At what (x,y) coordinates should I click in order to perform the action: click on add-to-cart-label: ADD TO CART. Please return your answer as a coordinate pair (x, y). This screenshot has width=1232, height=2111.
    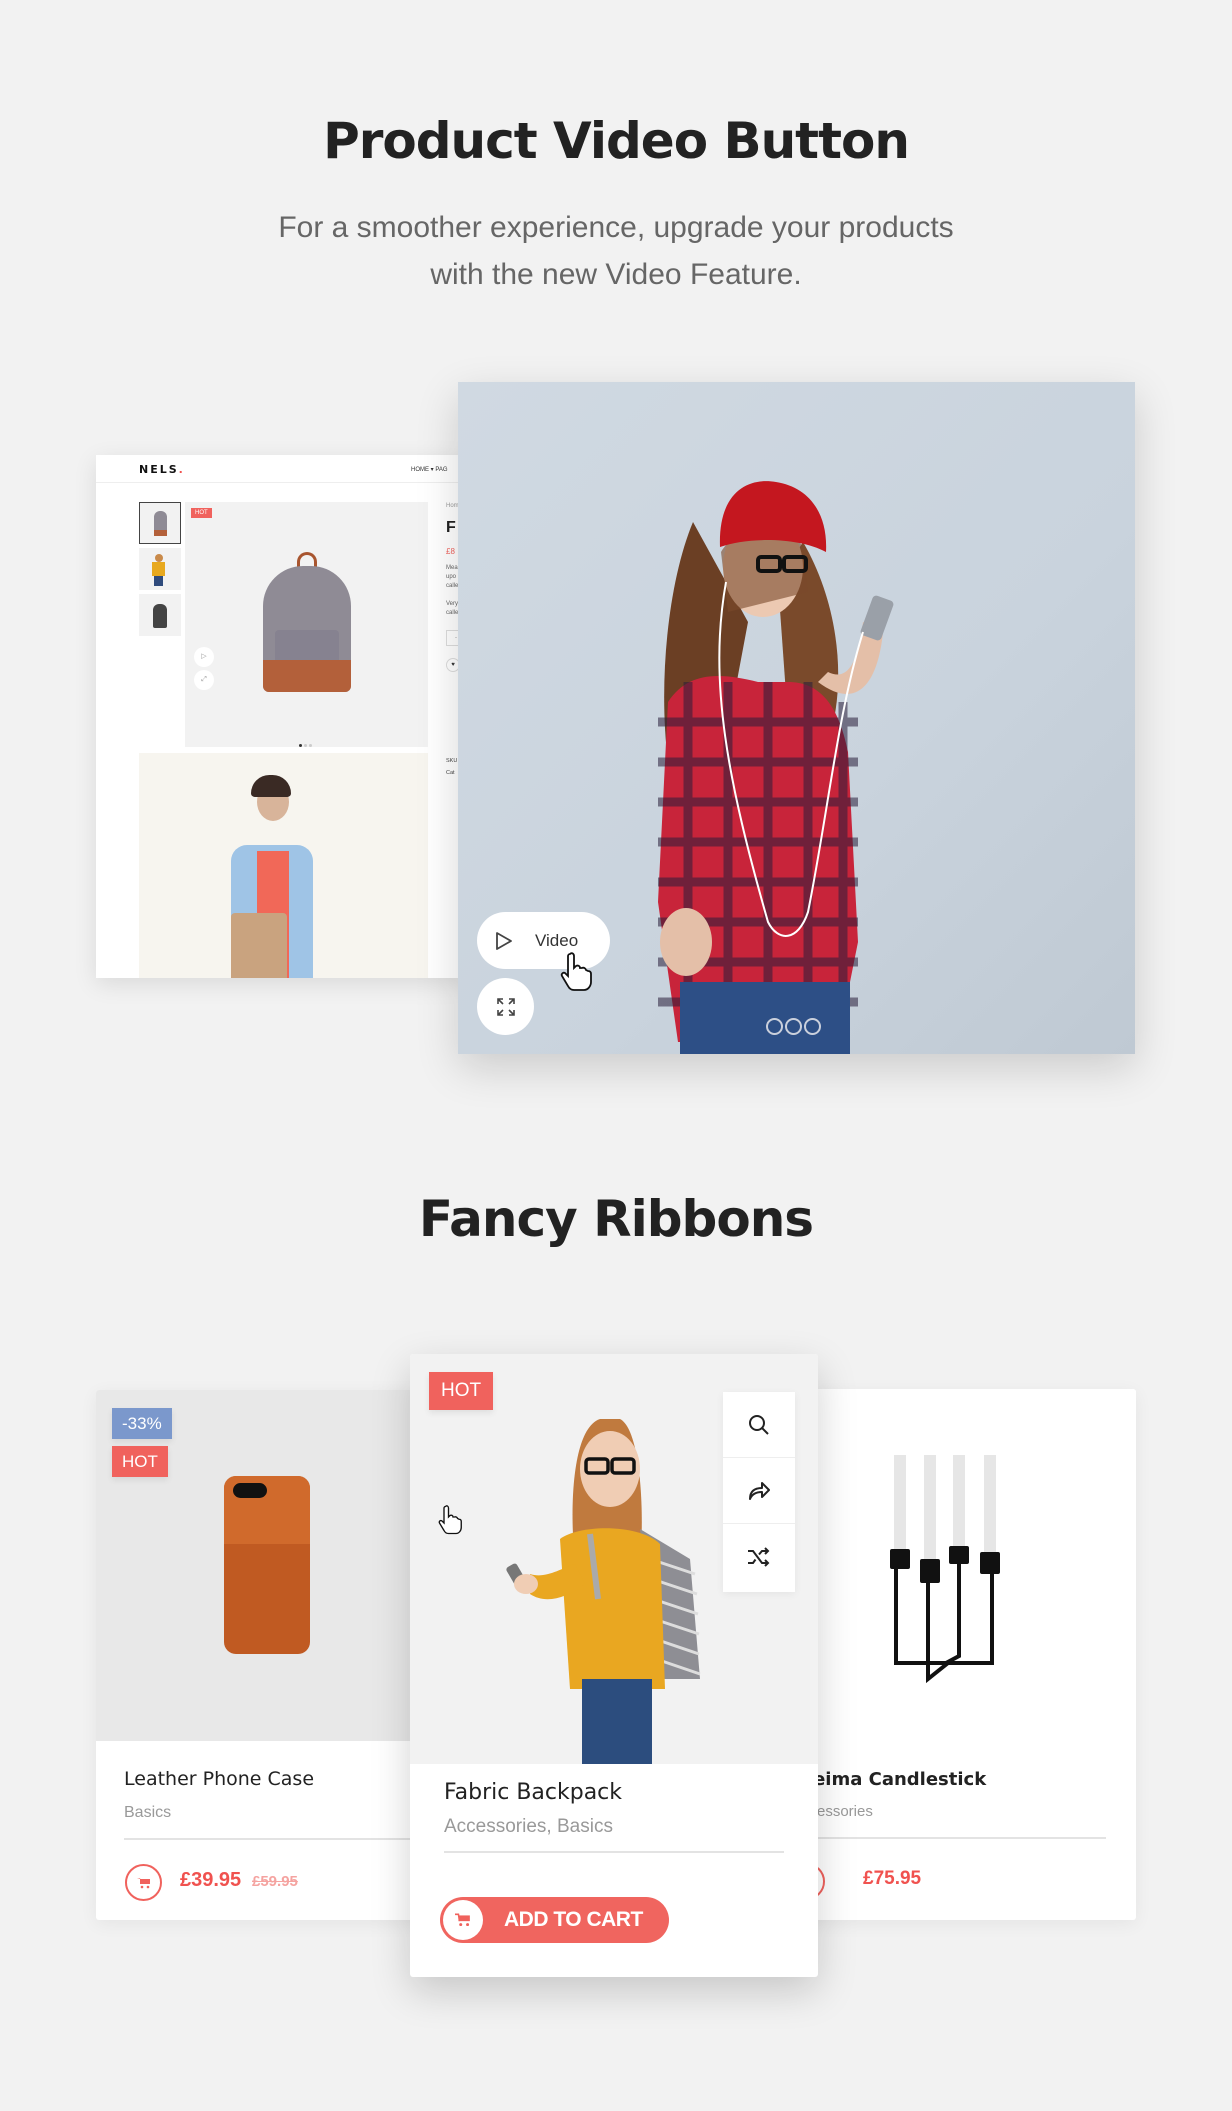
    Looking at the image, I should click on (573, 1919).